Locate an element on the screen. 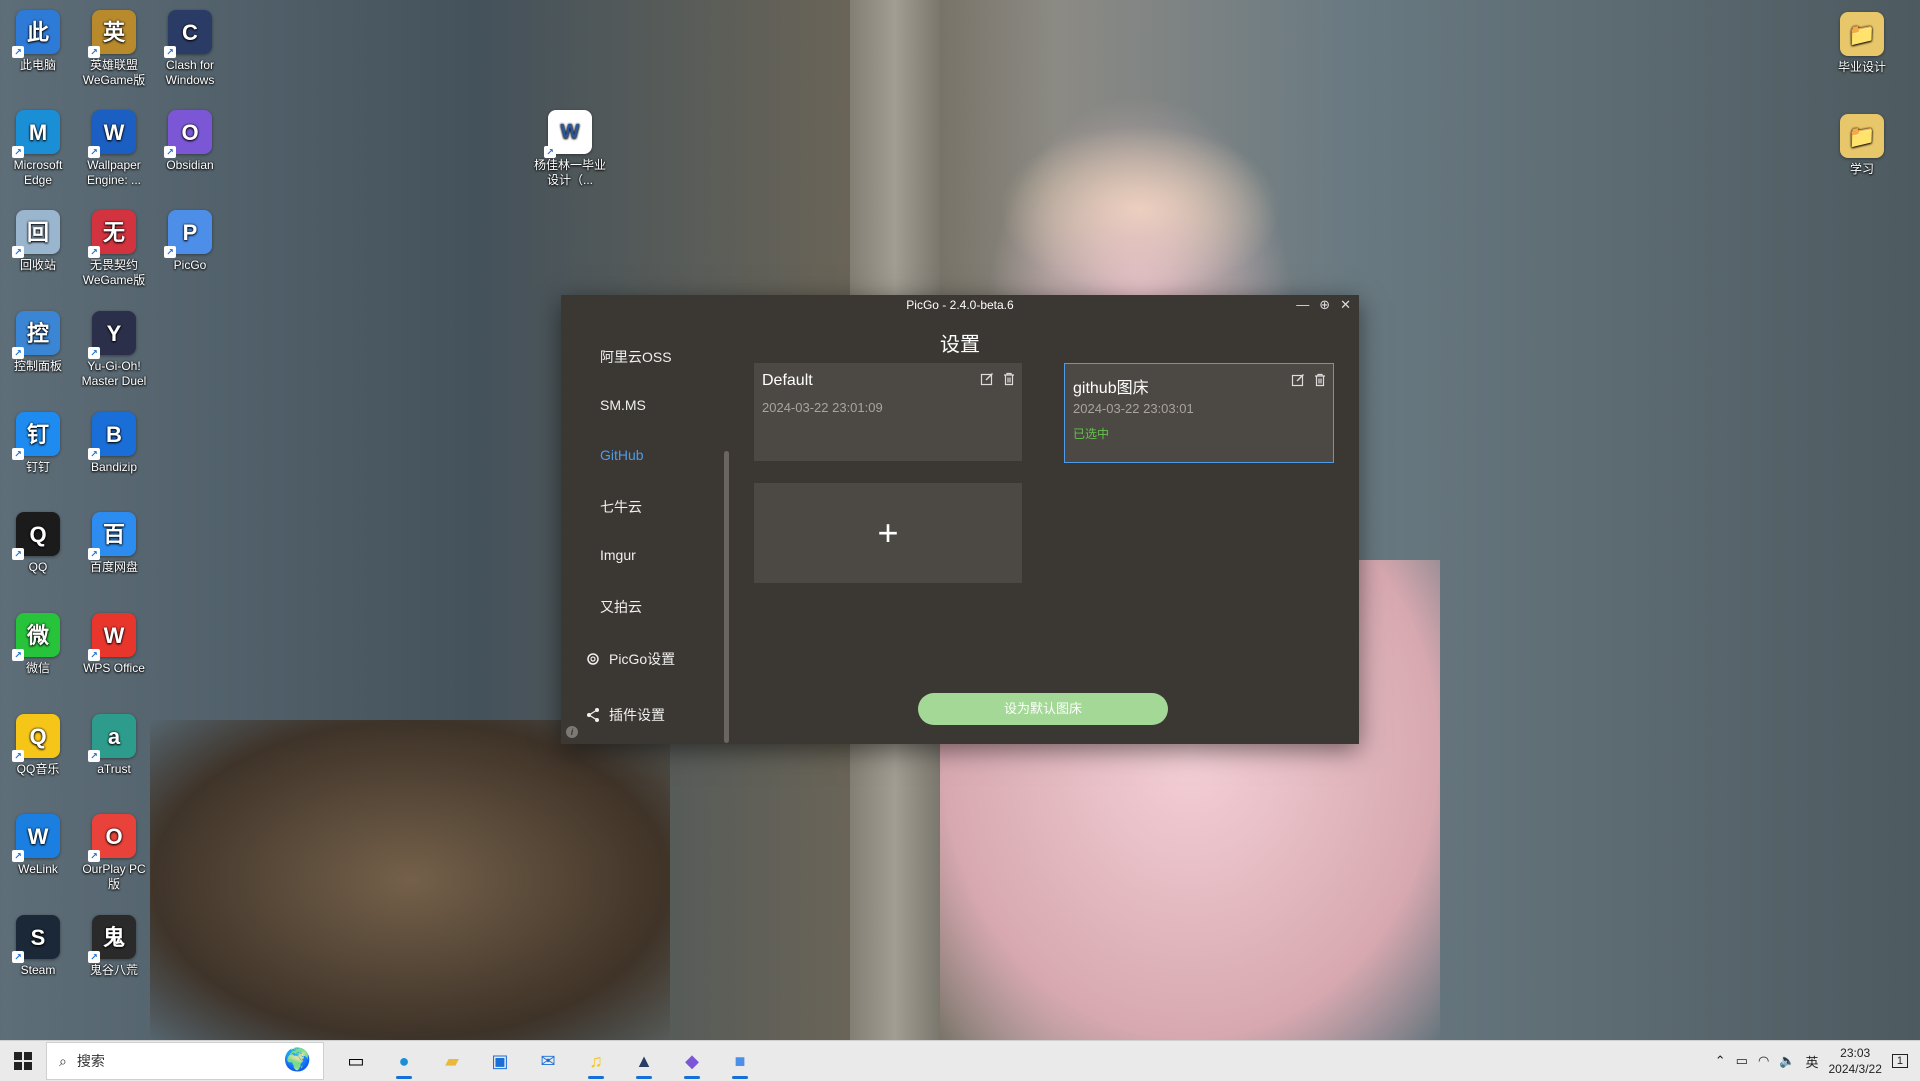  obsidian-icon: ◆ is located at coordinates (692, 1061).